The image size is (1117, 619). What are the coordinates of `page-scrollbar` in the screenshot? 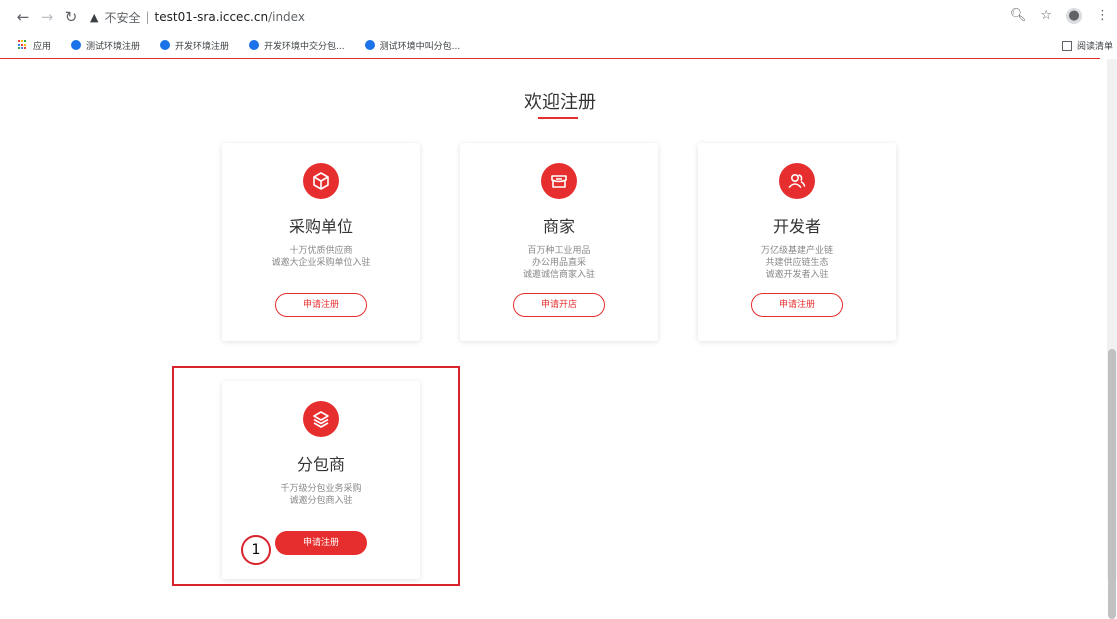 It's located at (1112, 339).